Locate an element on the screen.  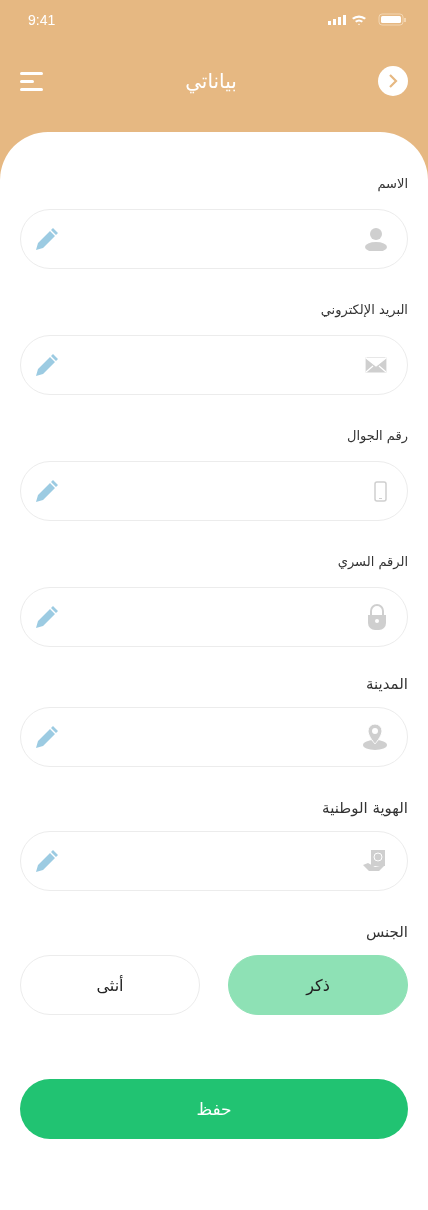
envelope-icon is located at coordinates (376, 365).